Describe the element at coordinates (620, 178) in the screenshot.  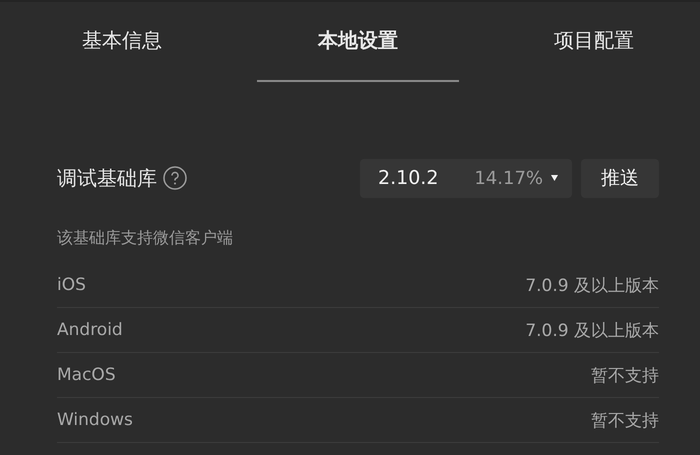
I see `push-button: 推送` at that location.